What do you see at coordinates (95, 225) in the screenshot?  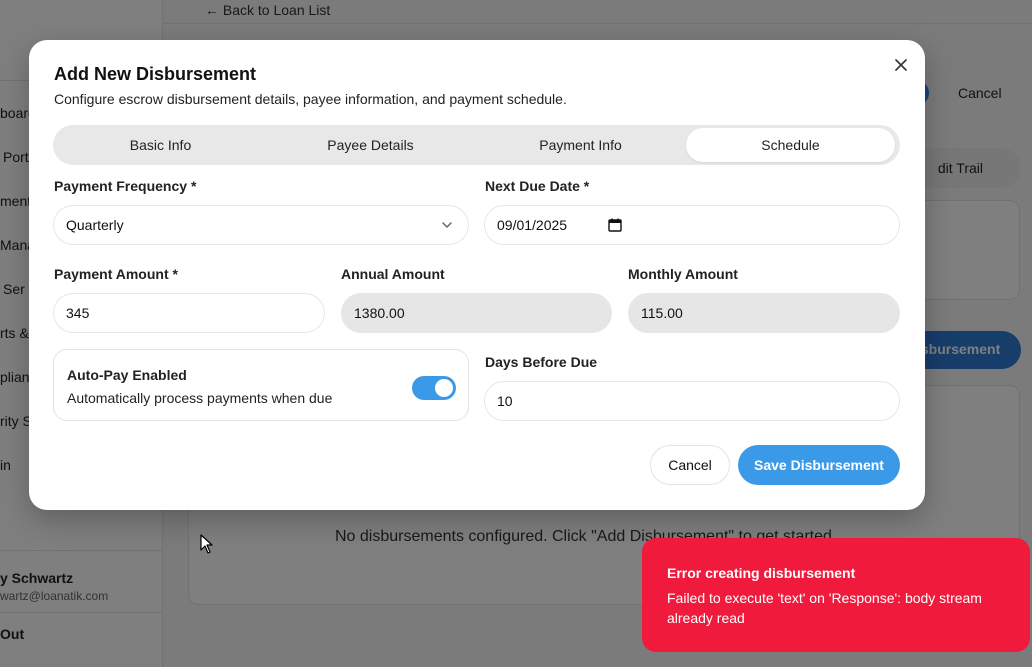 I see `payment-frequency-value: Quarterly` at bounding box center [95, 225].